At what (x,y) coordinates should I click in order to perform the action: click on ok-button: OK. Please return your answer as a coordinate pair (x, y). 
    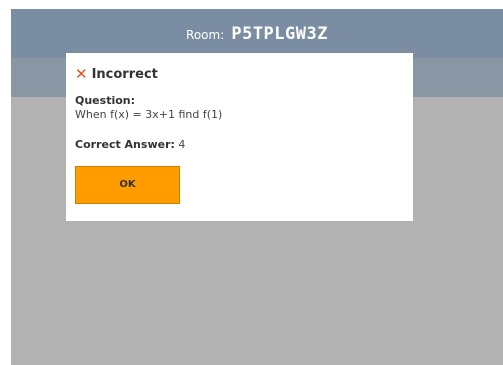
    Looking at the image, I should click on (127, 185).